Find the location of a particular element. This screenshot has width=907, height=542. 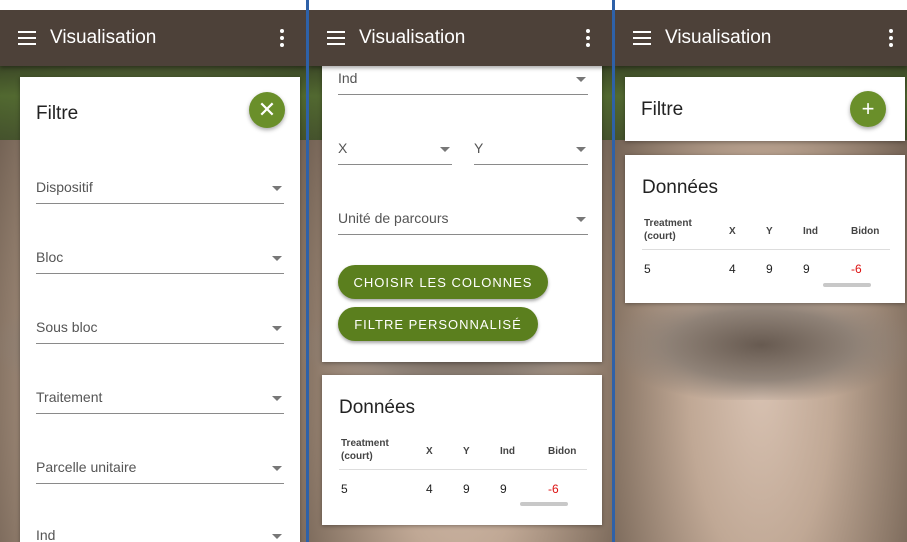

select-parcelle-unitaire: Parcelle unitaire is located at coordinates (160, 470).